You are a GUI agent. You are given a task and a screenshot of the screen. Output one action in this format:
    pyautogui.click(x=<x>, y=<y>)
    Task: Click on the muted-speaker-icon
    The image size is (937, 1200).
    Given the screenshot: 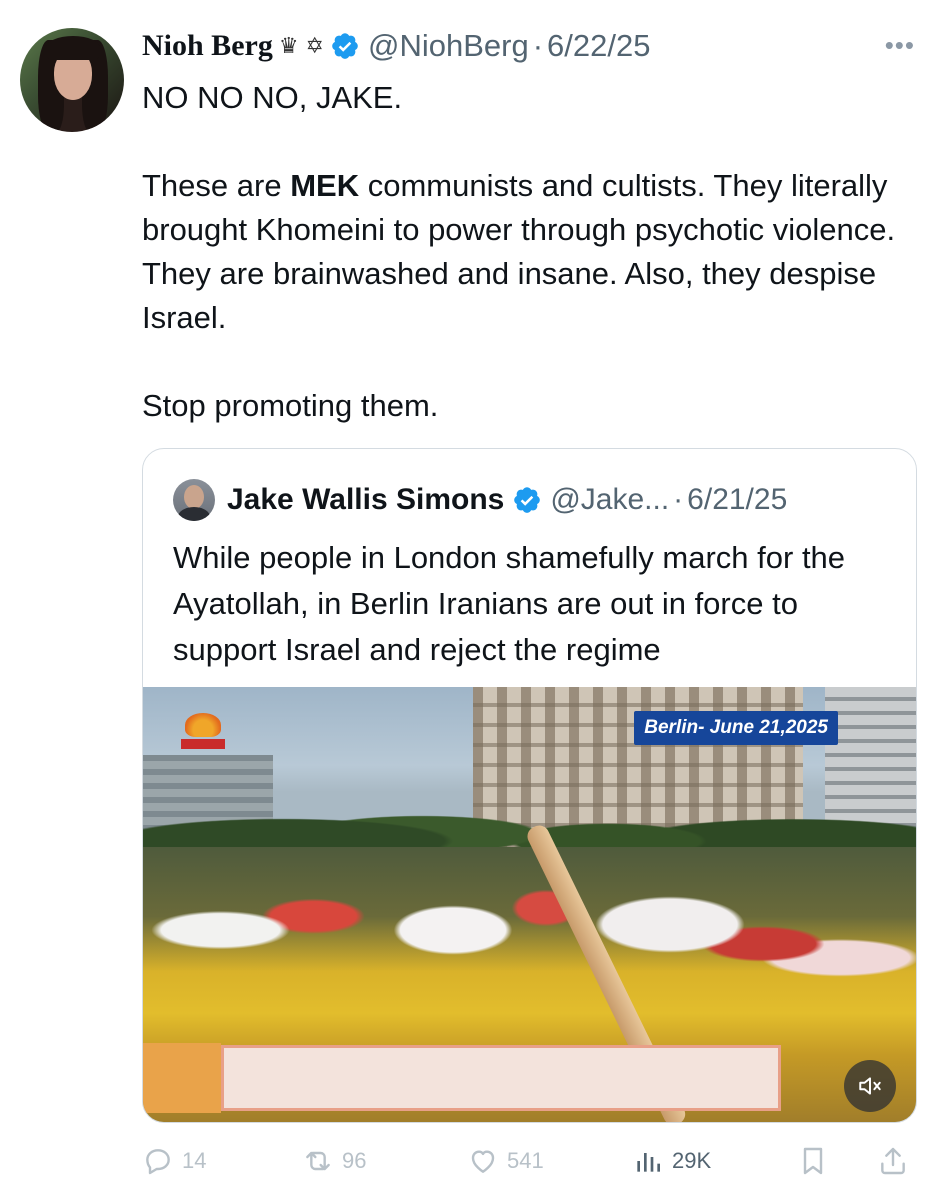 What is the action you would take?
    pyautogui.click(x=870, y=1086)
    